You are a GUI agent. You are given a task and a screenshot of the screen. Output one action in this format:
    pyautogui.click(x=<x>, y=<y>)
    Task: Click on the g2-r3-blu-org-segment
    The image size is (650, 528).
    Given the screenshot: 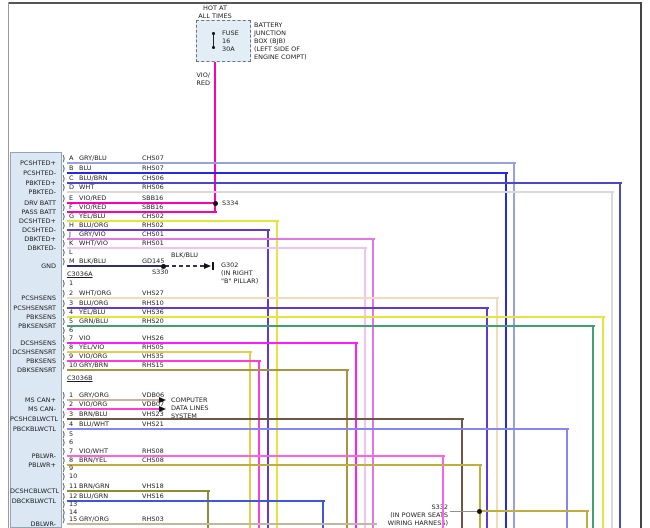 What is the action you would take?
    pyautogui.click(x=487, y=418)
    